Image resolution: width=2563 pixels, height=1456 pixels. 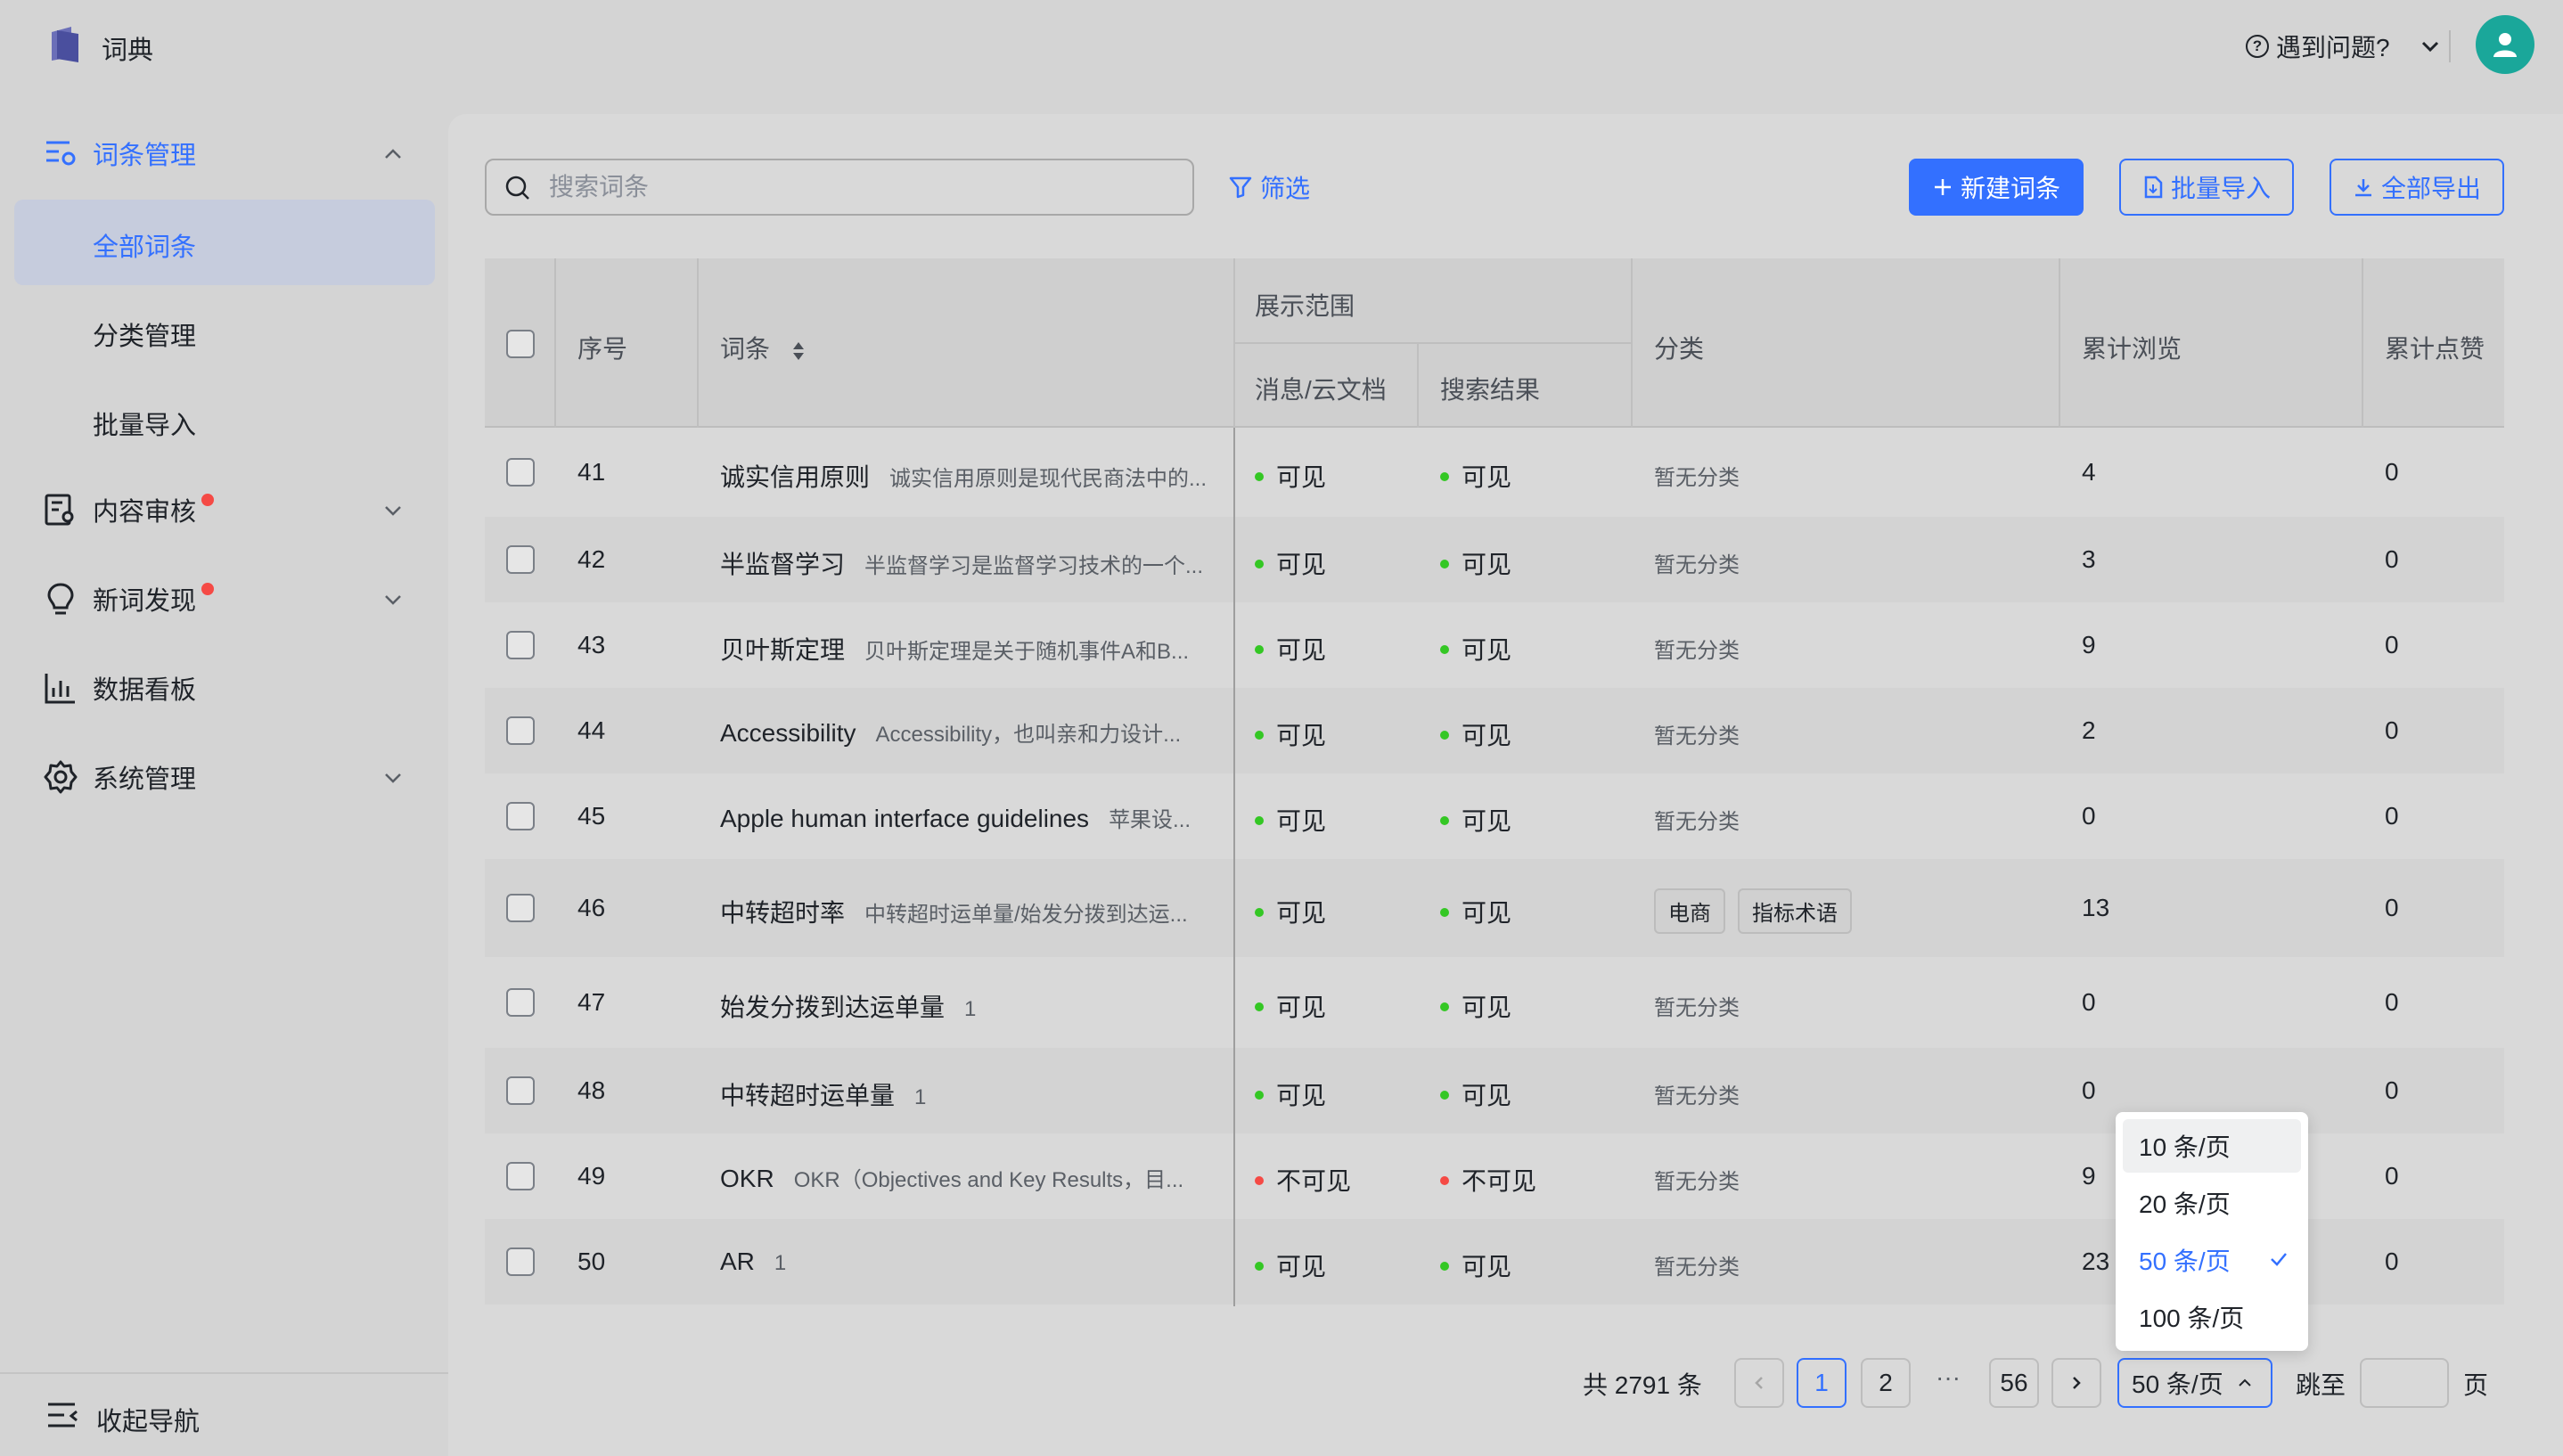 I want to click on term-name: Apple human interface guidelines, so click(x=905, y=818).